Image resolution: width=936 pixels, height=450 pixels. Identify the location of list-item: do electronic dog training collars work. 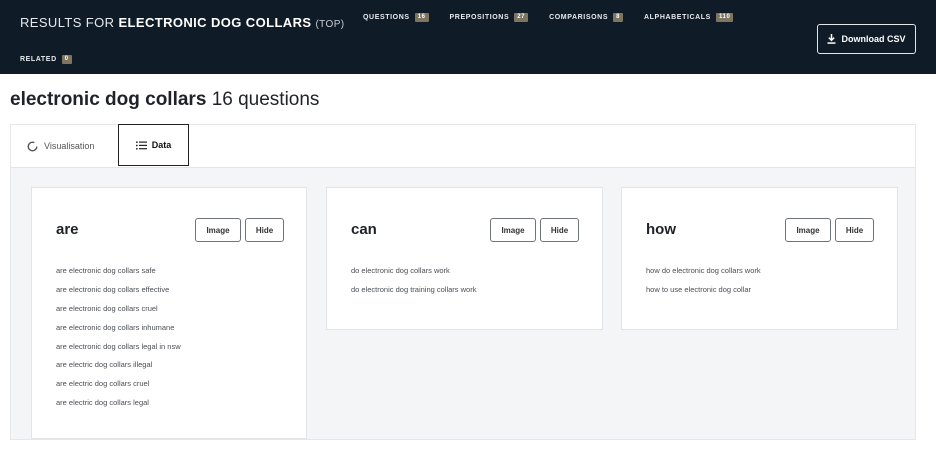
(413, 294).